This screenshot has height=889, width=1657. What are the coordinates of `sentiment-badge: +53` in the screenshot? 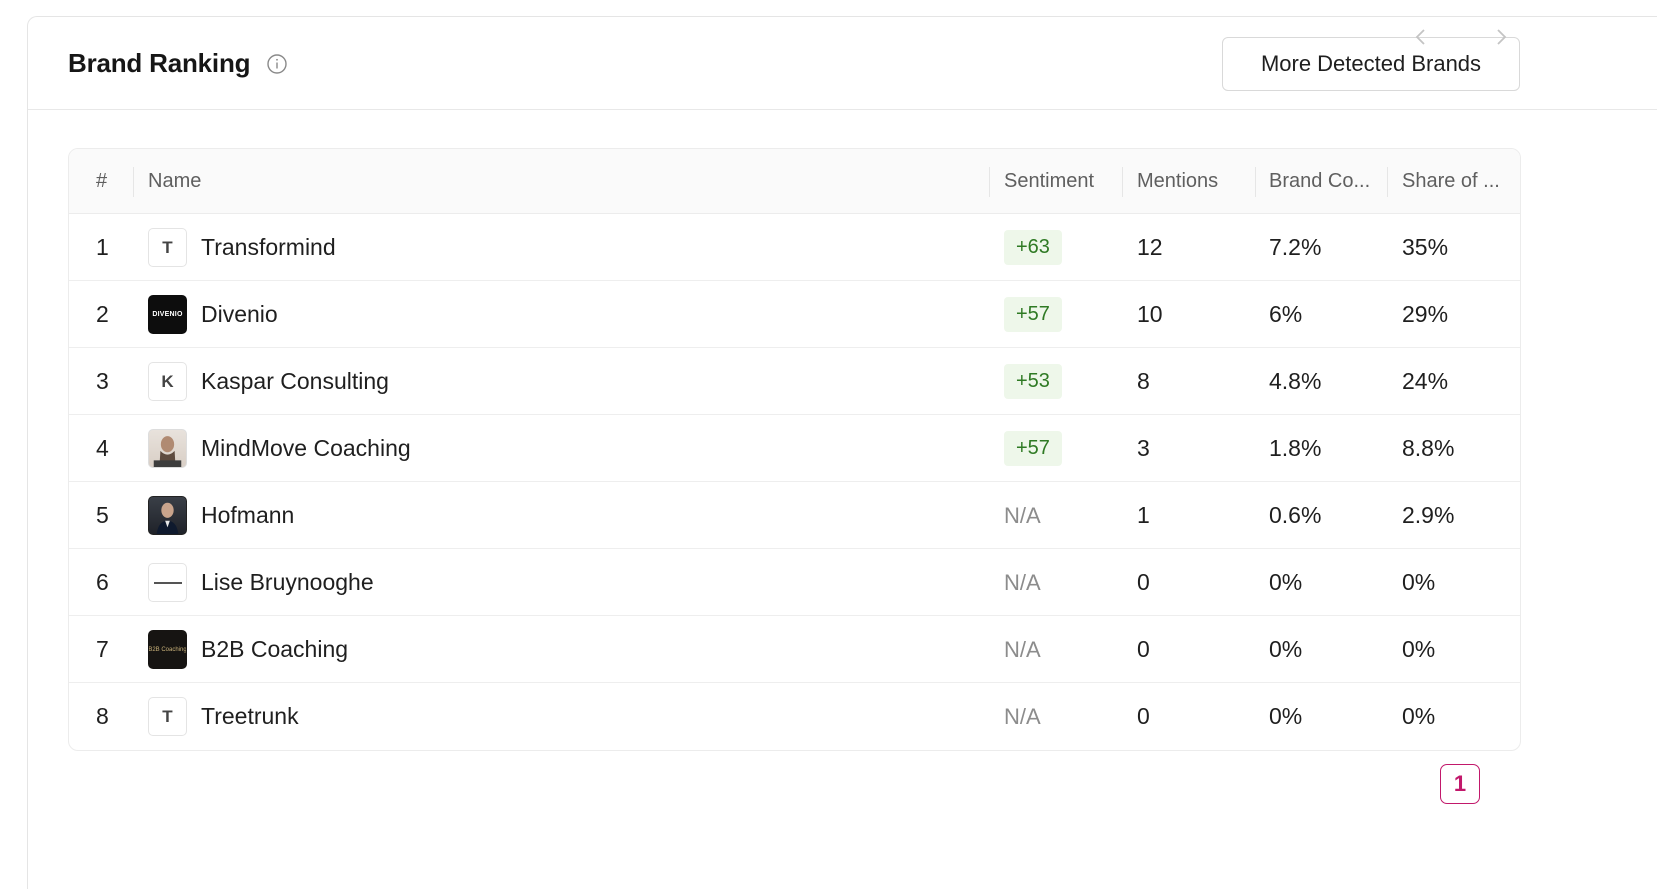 It's located at (1033, 381).